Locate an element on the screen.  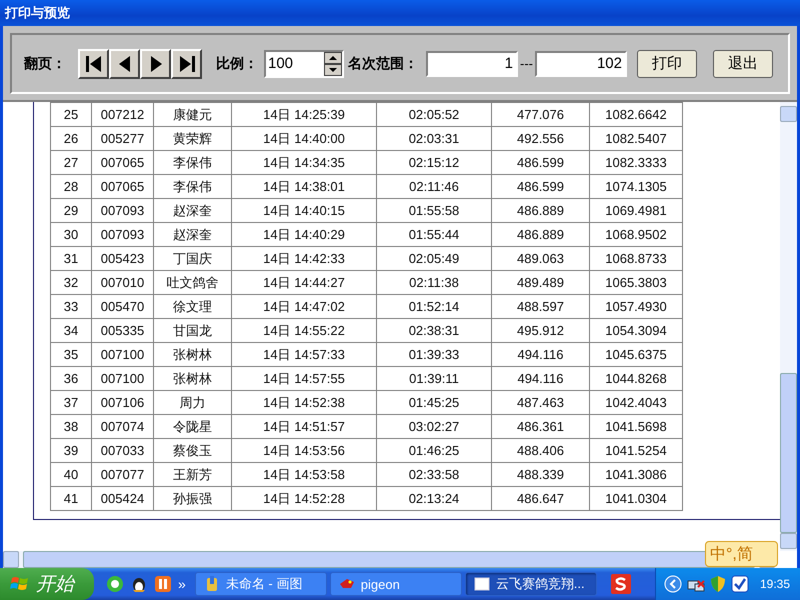
table-cell: 494.116 is located at coordinates (541, 354).